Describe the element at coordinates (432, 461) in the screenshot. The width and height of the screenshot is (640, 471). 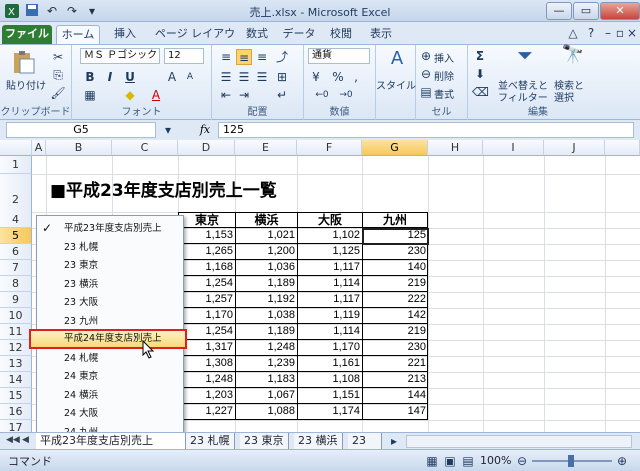
I see `normal-view-icon: ▦` at that location.